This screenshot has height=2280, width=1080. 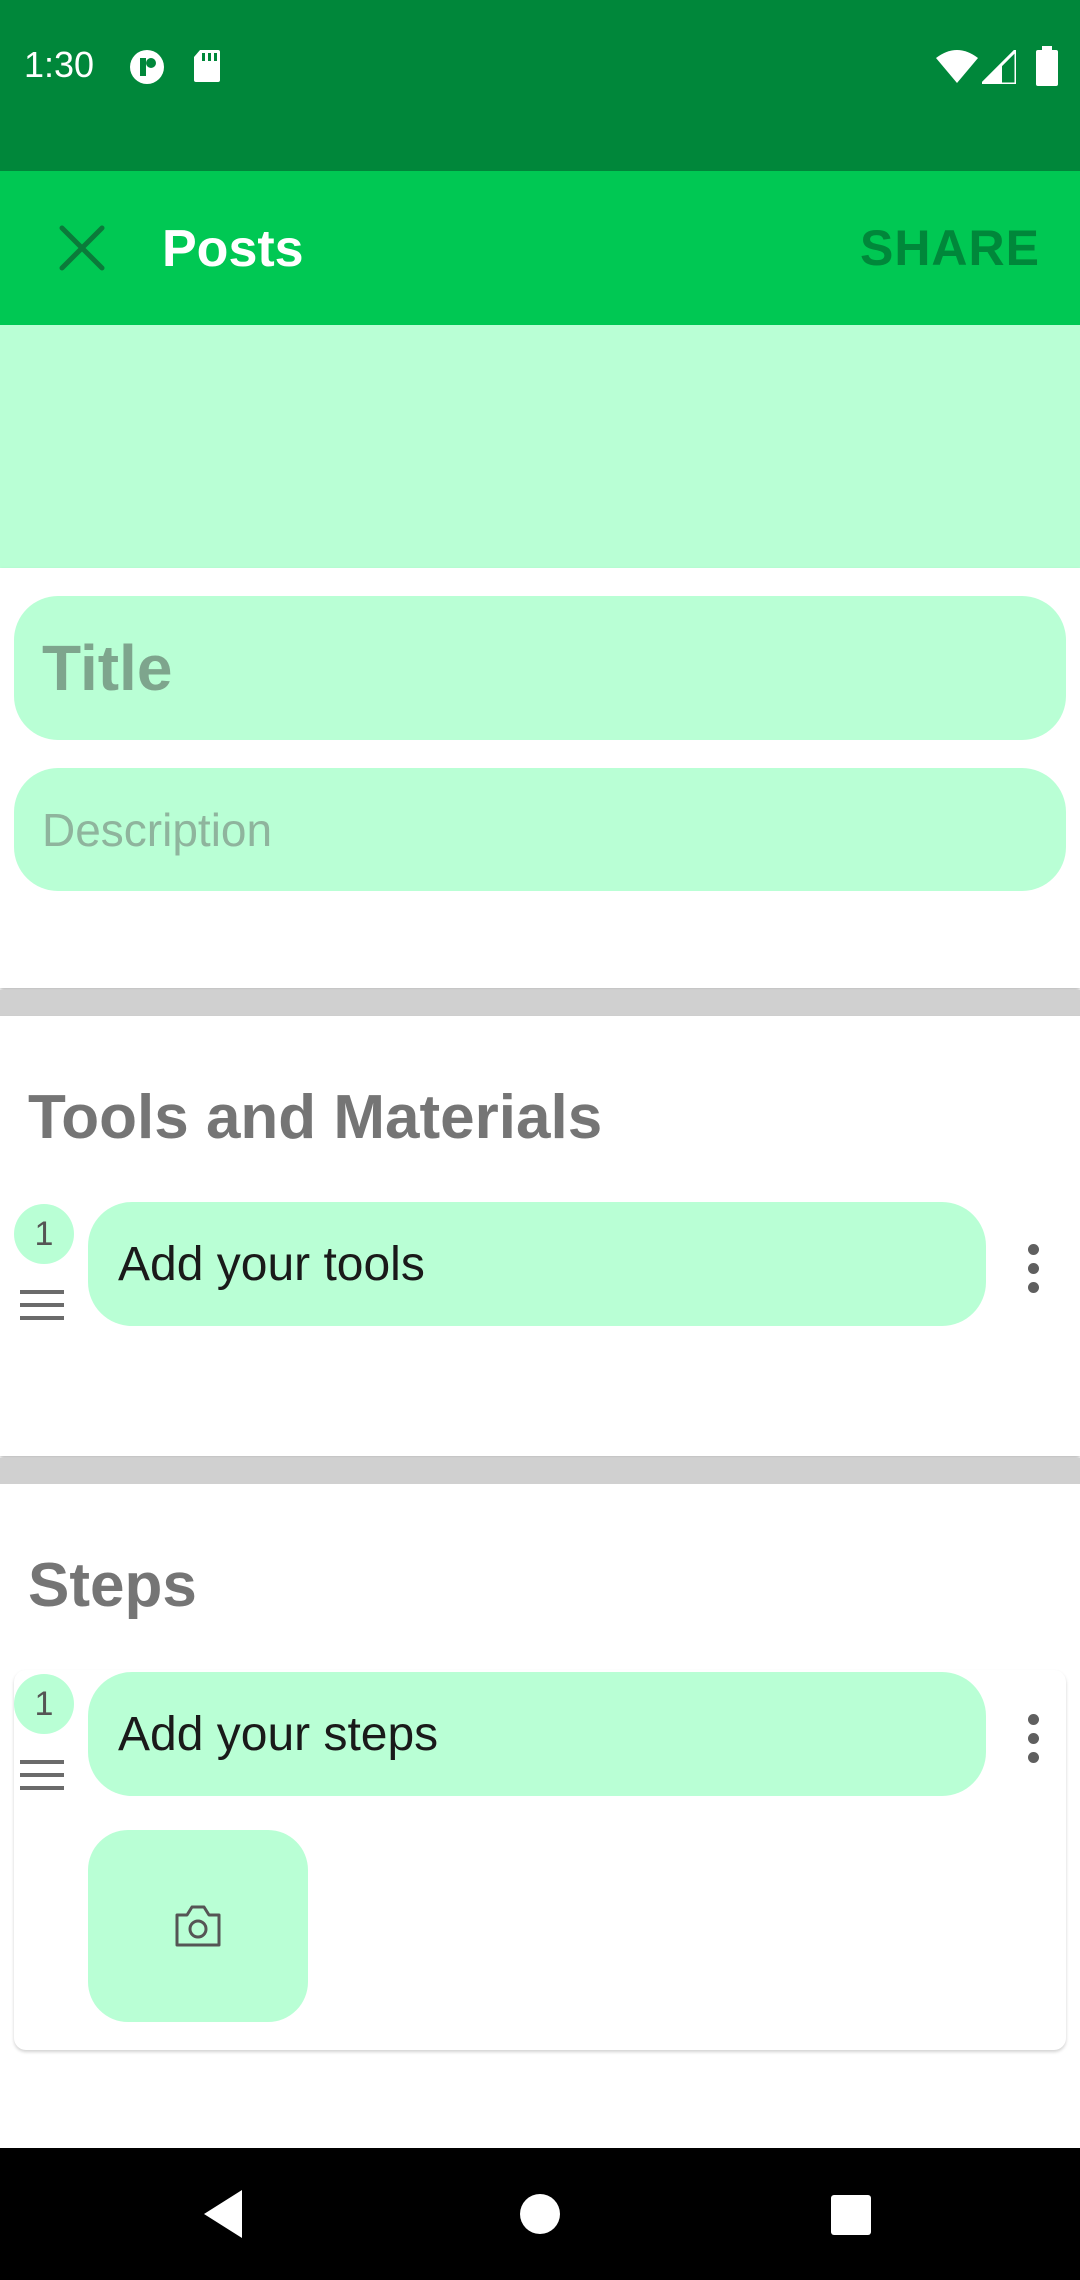 I want to click on camera-icon, so click(x=198, y=1926).